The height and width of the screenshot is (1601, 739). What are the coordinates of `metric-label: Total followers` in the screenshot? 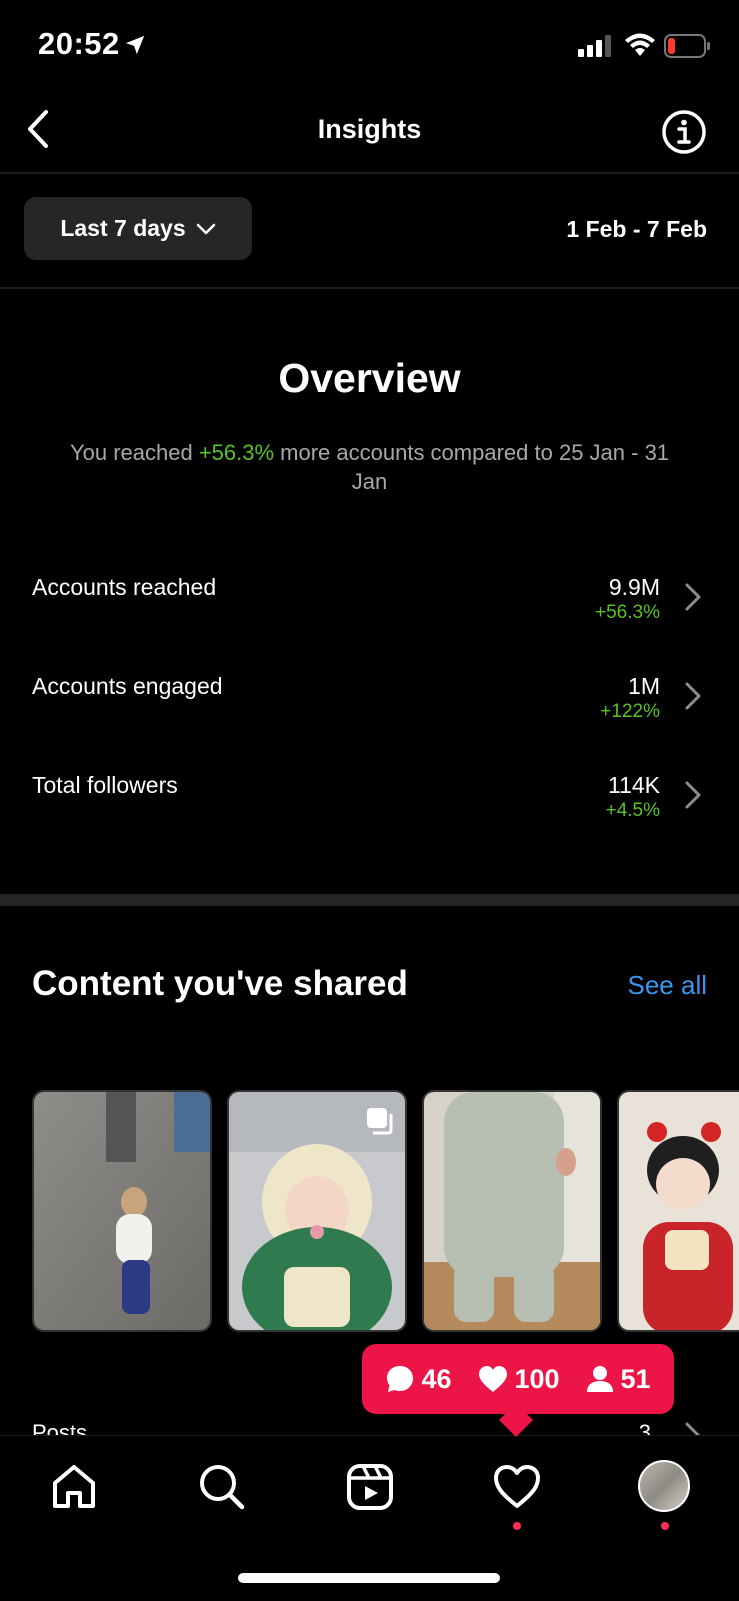 It's located at (105, 785).